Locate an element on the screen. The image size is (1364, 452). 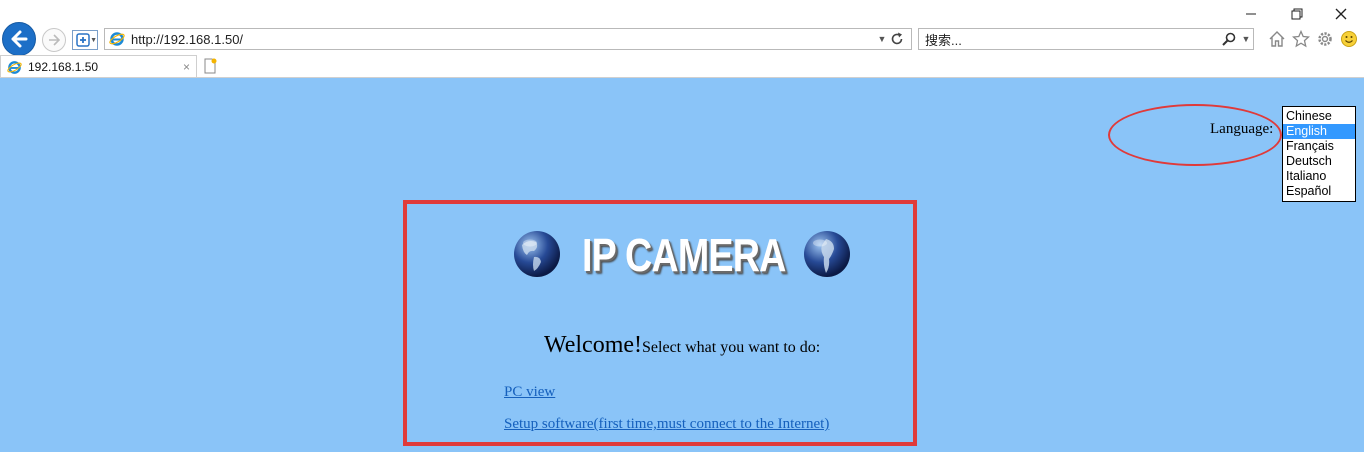
forward-arrow-icon is located at coordinates (55, 40).